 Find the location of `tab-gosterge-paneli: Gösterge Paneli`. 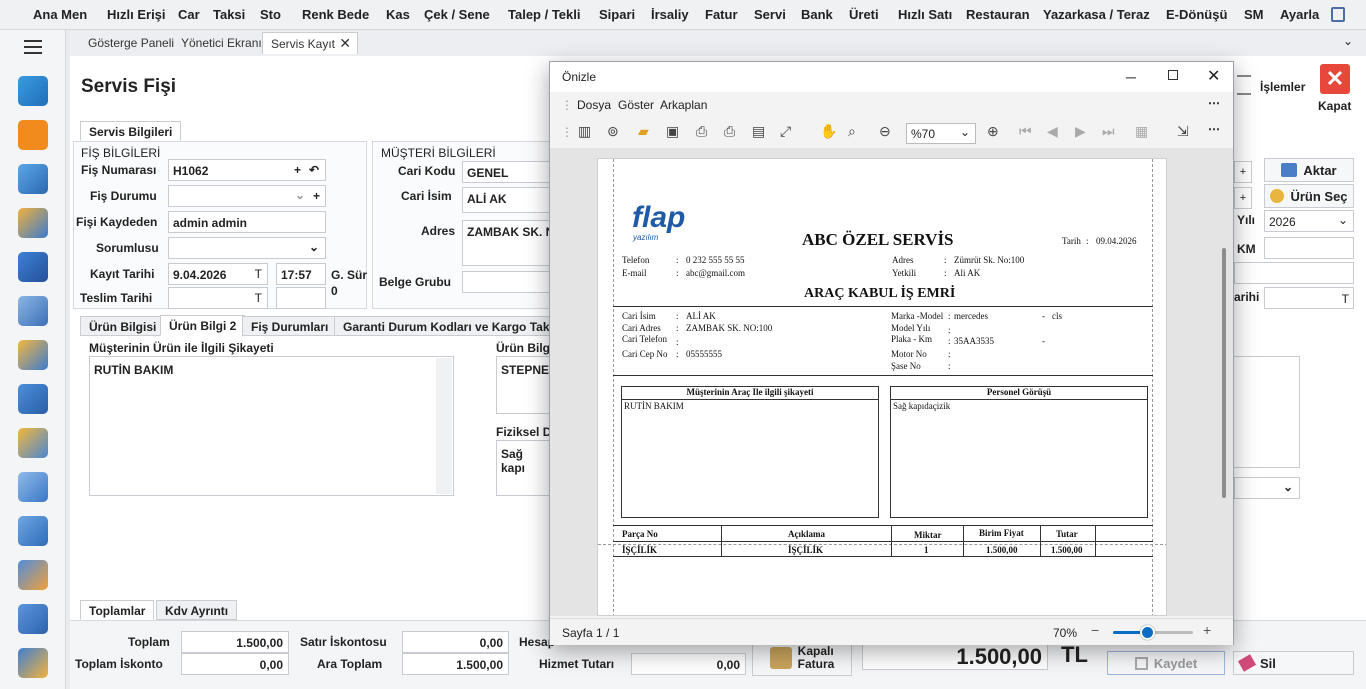

tab-gosterge-paneli: Gösterge Paneli is located at coordinates (131, 43).